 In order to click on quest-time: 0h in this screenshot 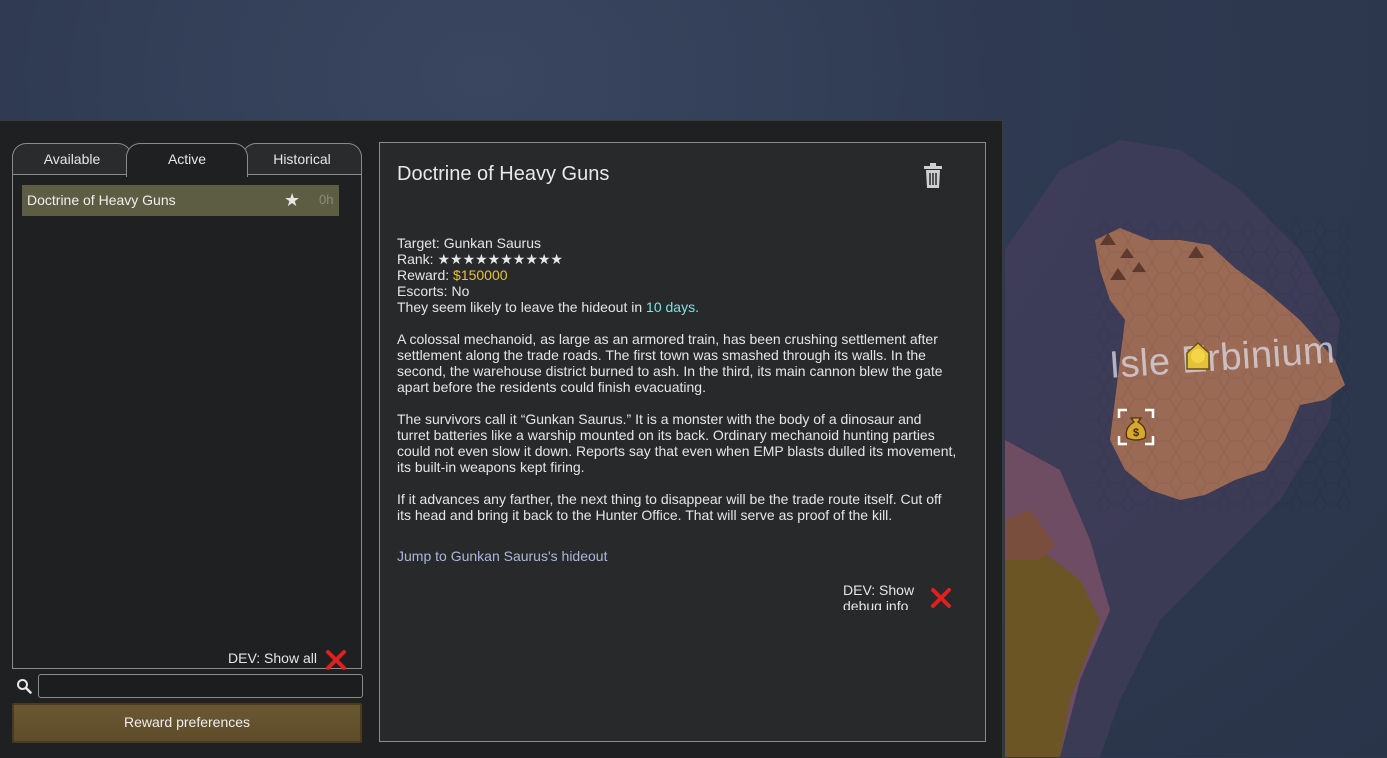, I will do `click(326, 199)`.